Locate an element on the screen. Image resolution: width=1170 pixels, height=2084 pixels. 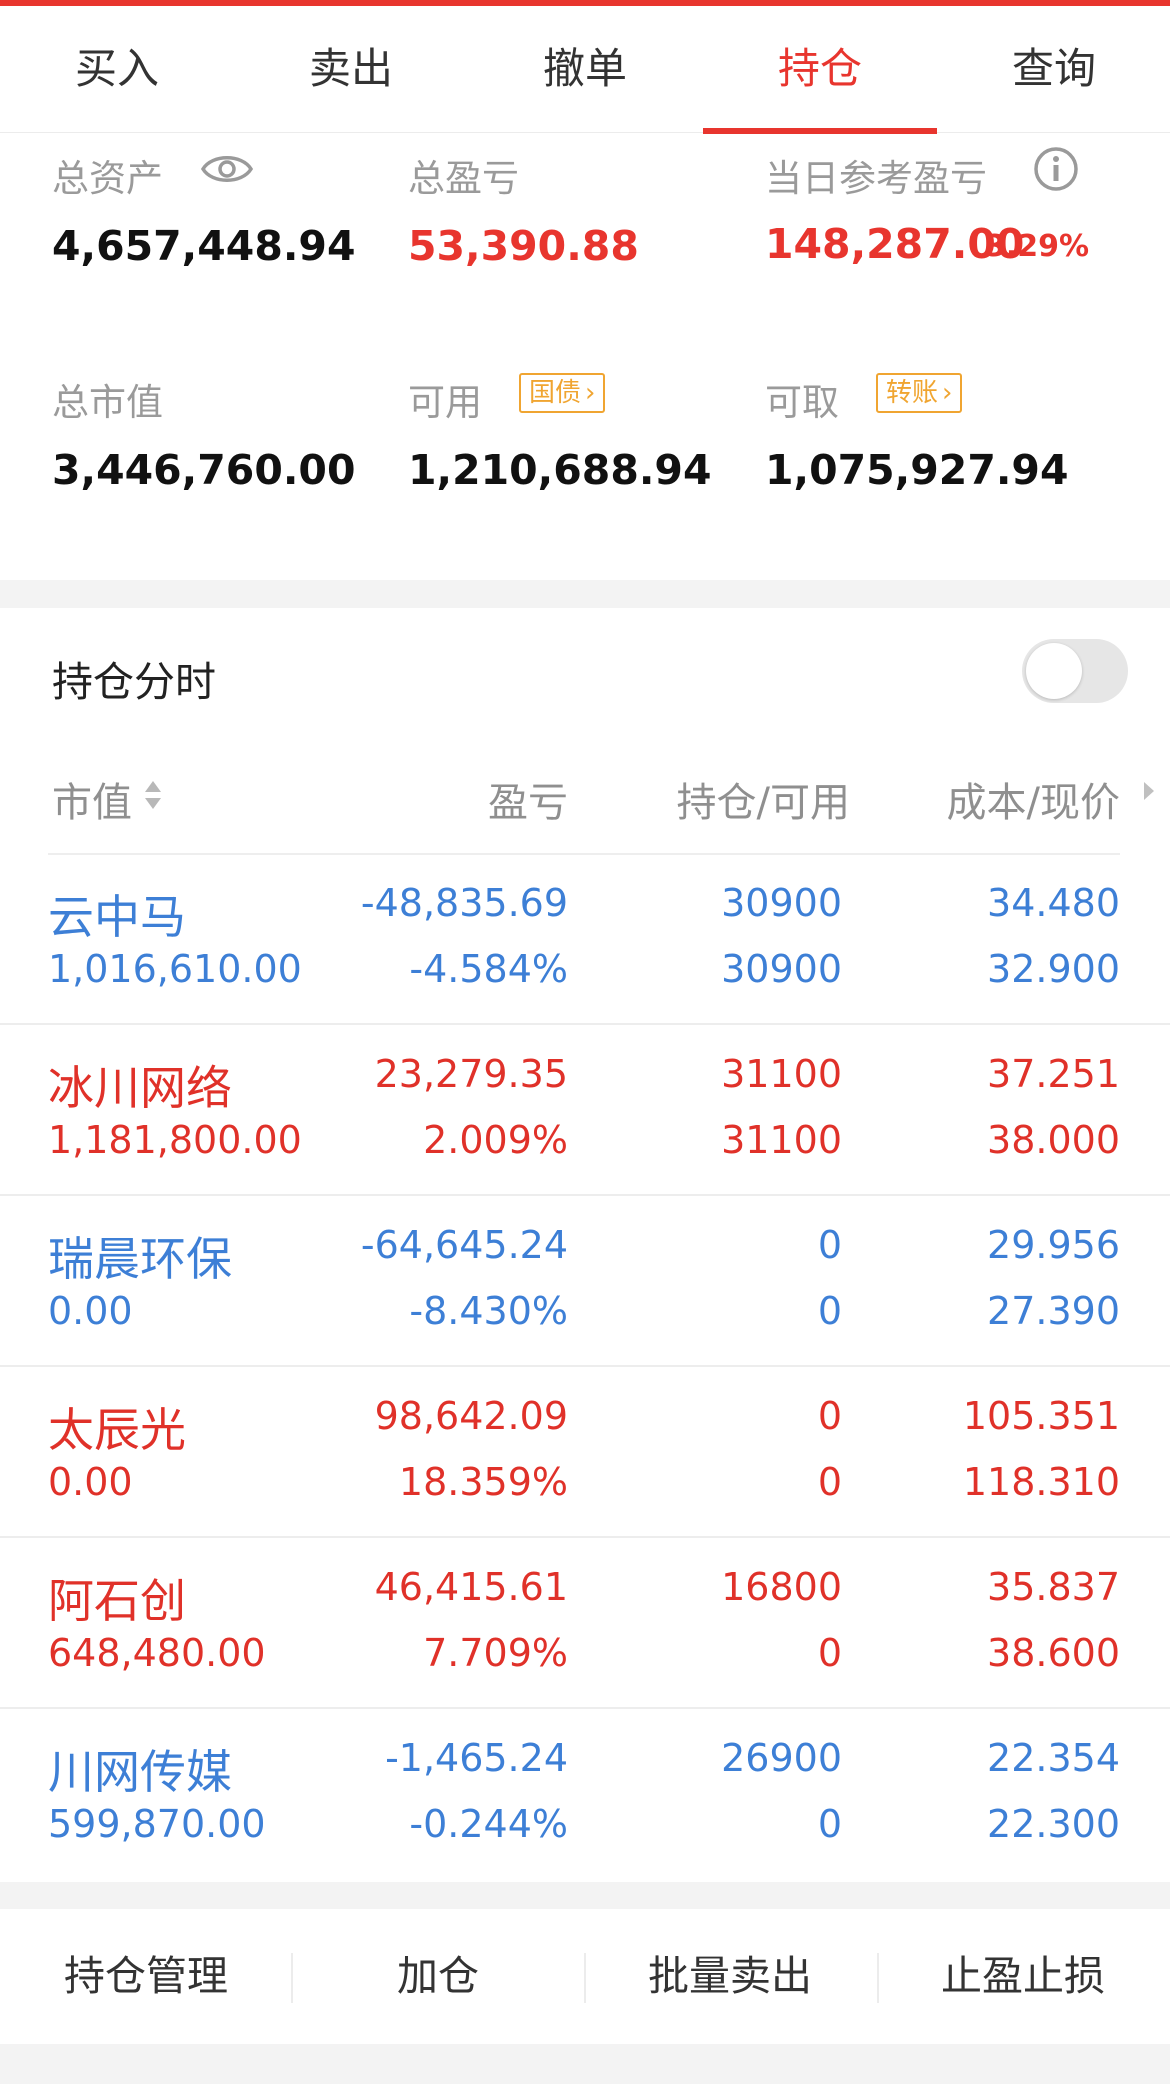
withdrawable-value: 1,075,927.94 is located at coordinates (917, 470).